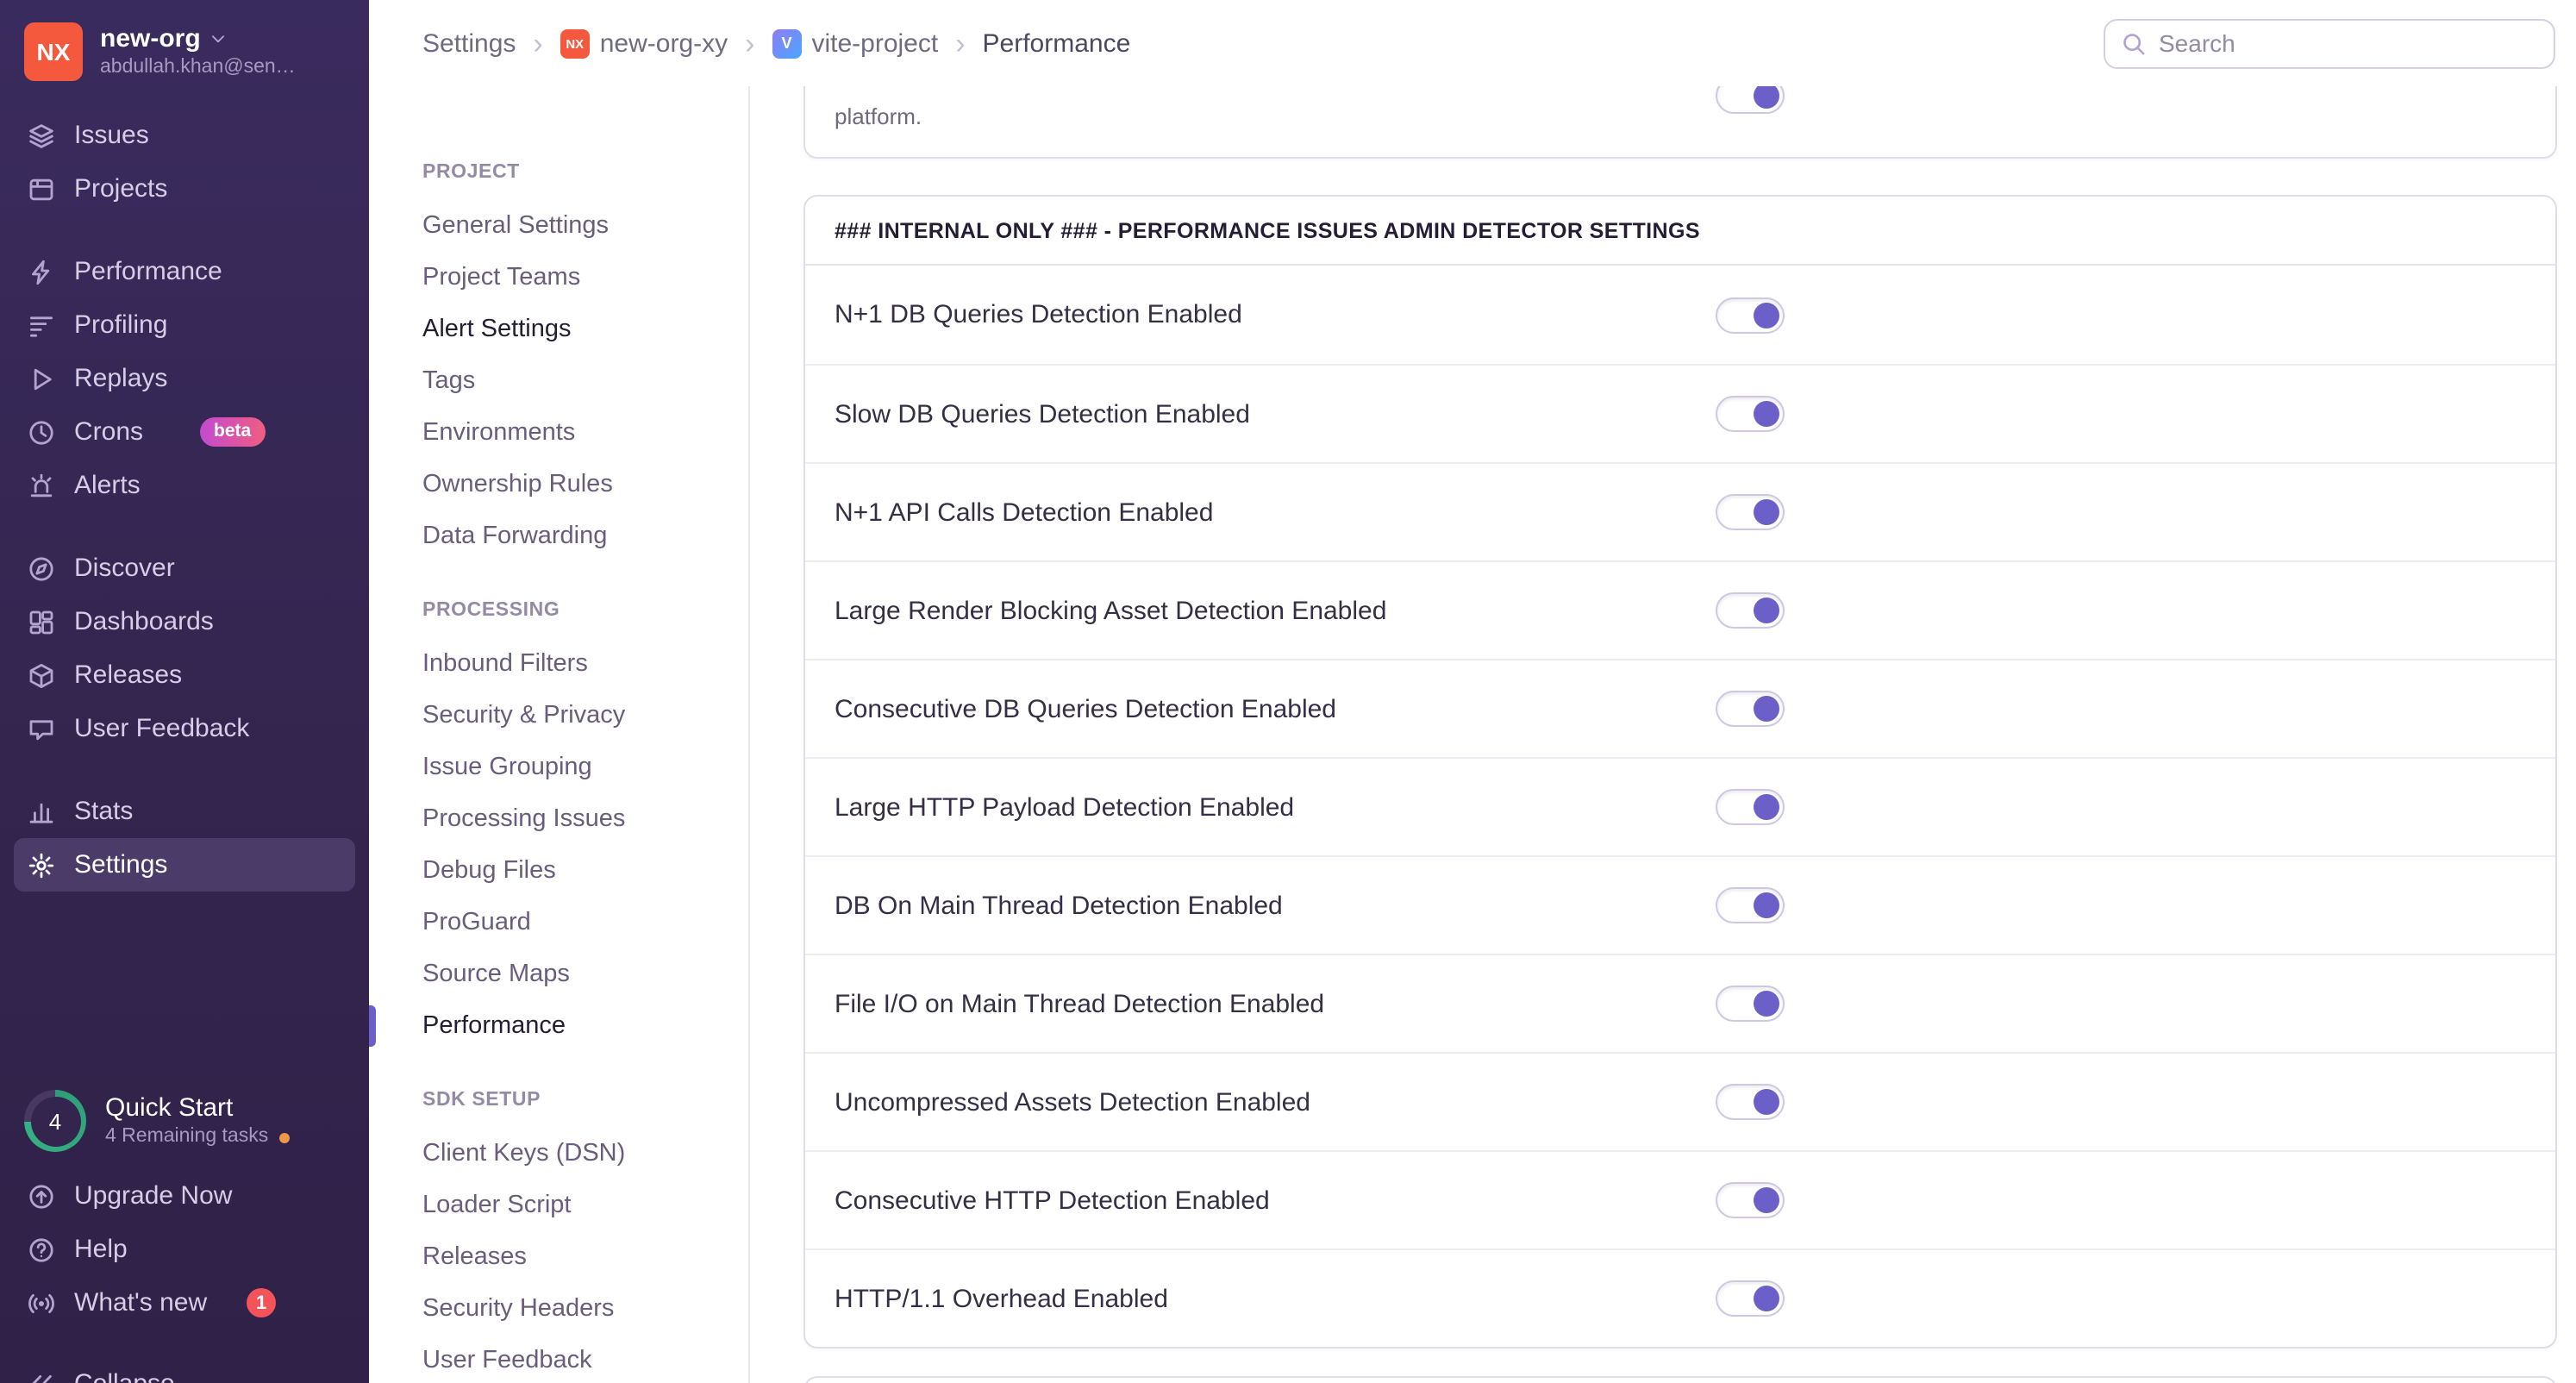  Describe the element at coordinates (2348, 43) in the screenshot. I see `search-input` at that location.